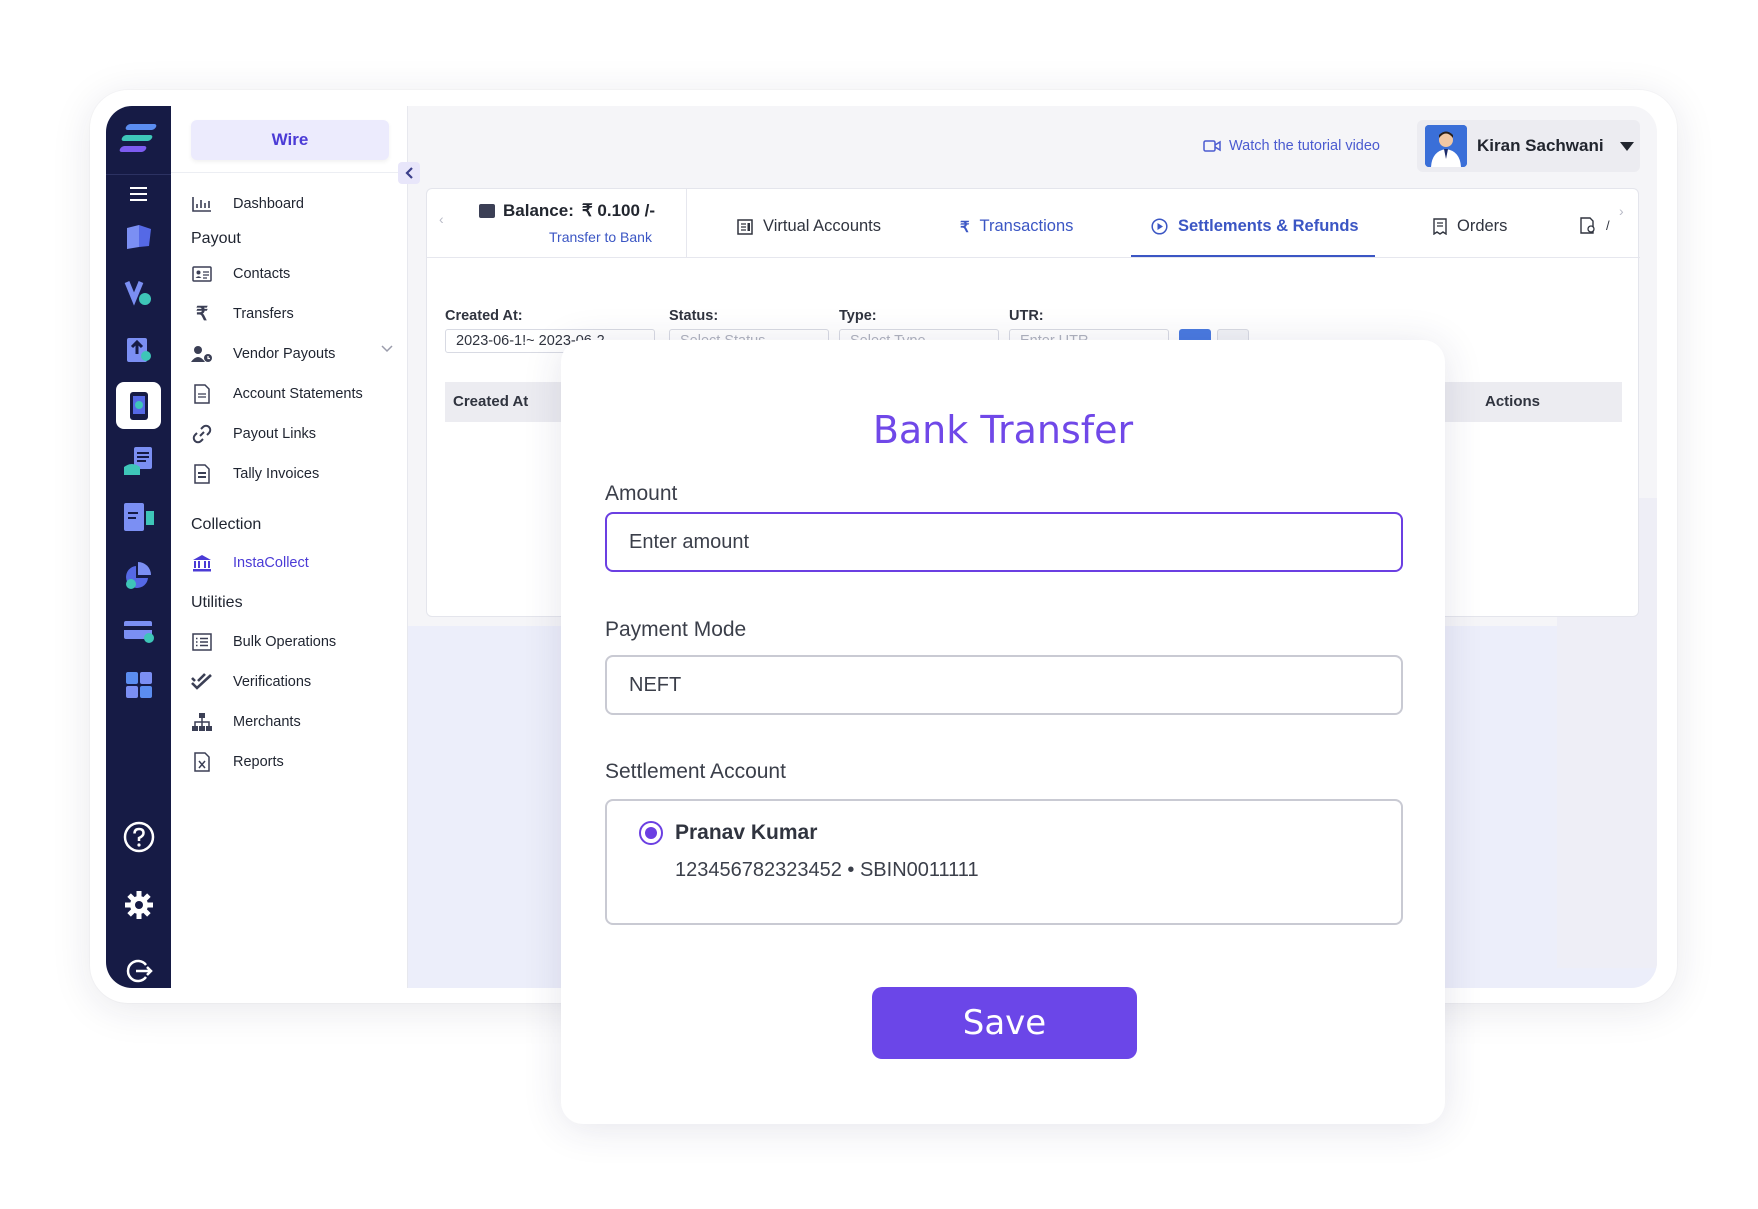 Image resolution: width=1758 pixels, height=1209 pixels. I want to click on upload-module-icon, so click(139, 349).